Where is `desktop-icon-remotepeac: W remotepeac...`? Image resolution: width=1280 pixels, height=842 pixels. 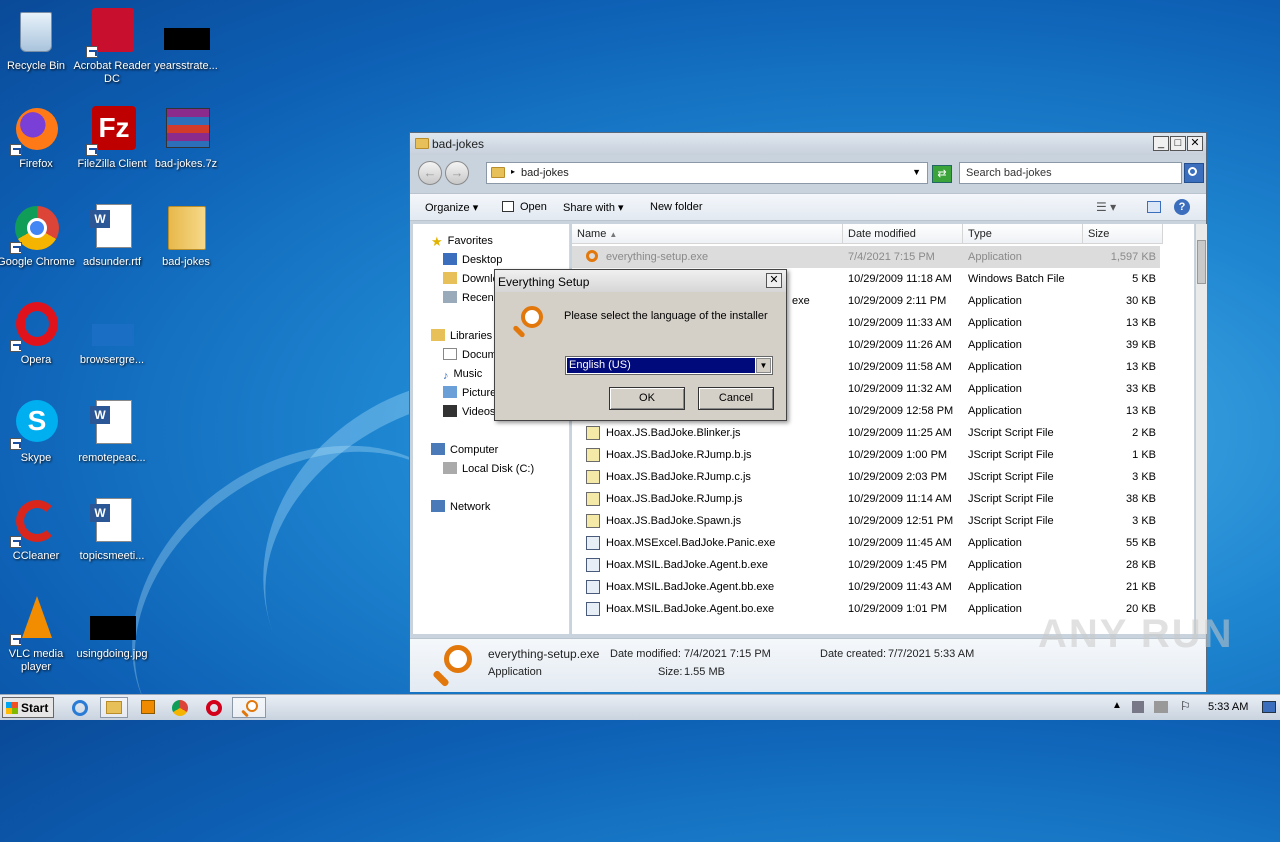
desktop-icon-remotepeac: W remotepeac... is located at coordinates (112, 432).